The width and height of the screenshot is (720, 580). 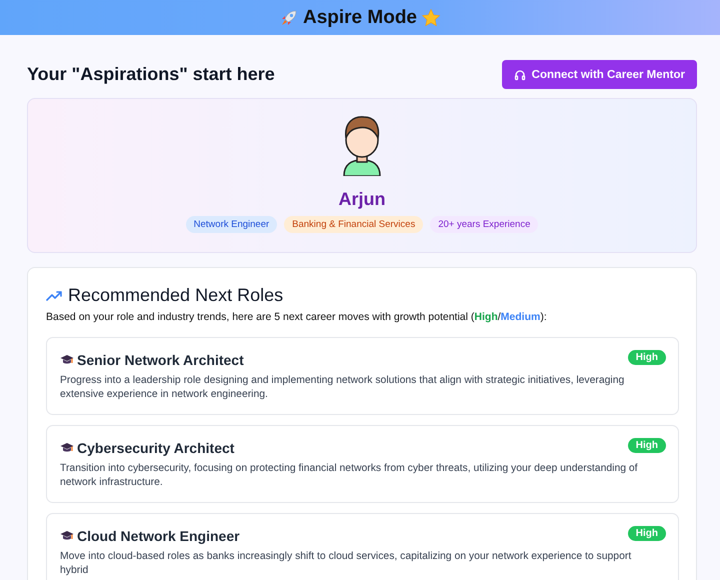 What do you see at coordinates (349, 476) in the screenshot?
I see `role-description: Transition into cybersecurity, focusing on protecting financial networks from cyber threats, utilizing your deep understanding of network infrastructure.` at bounding box center [349, 476].